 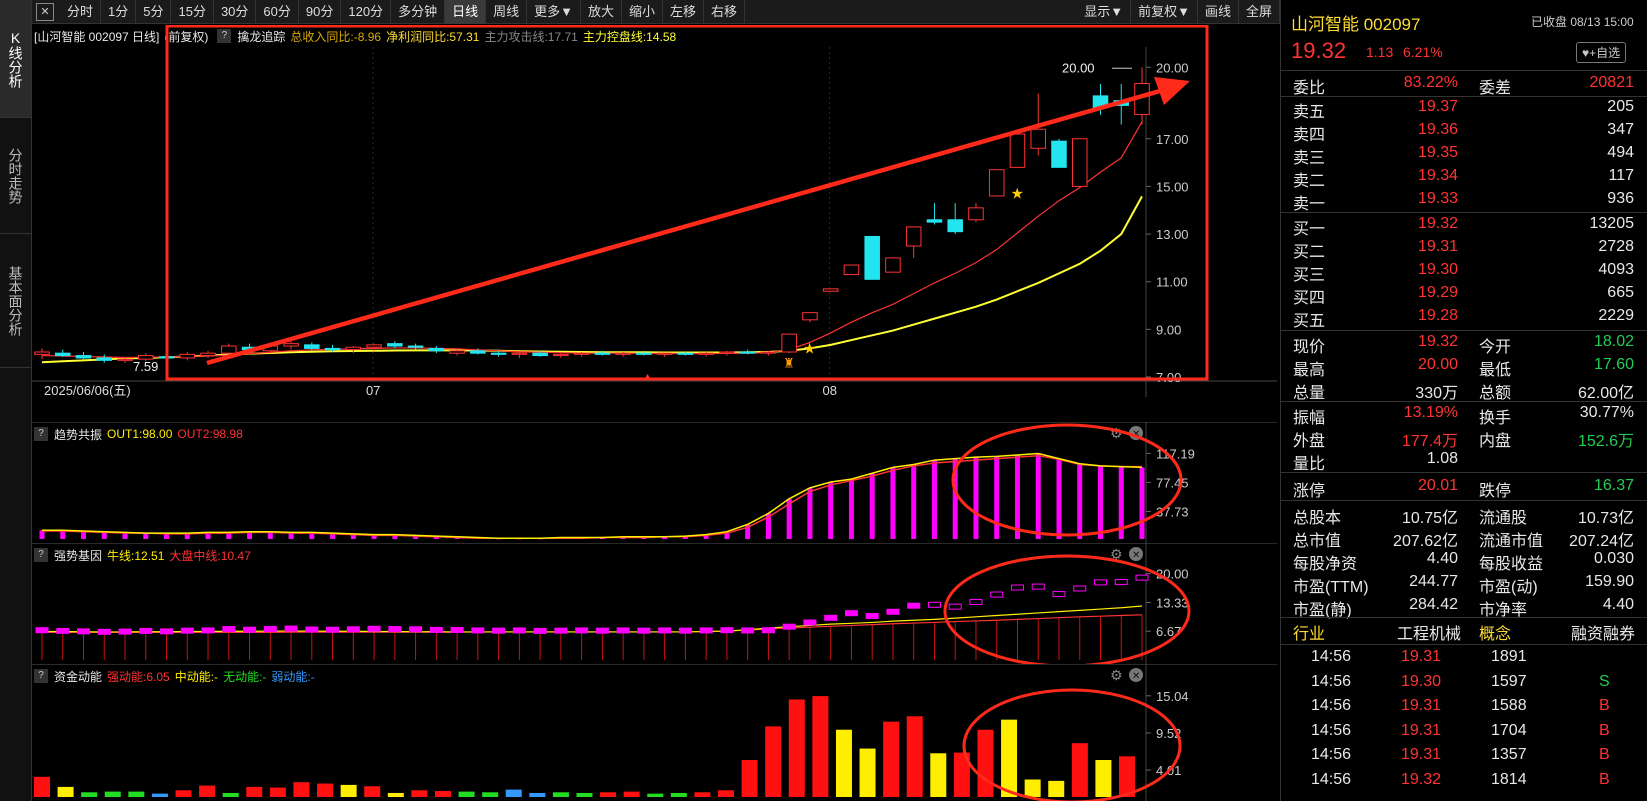 What do you see at coordinates (1429, 632) in the screenshot?
I see `industry-value: 工程机械` at bounding box center [1429, 632].